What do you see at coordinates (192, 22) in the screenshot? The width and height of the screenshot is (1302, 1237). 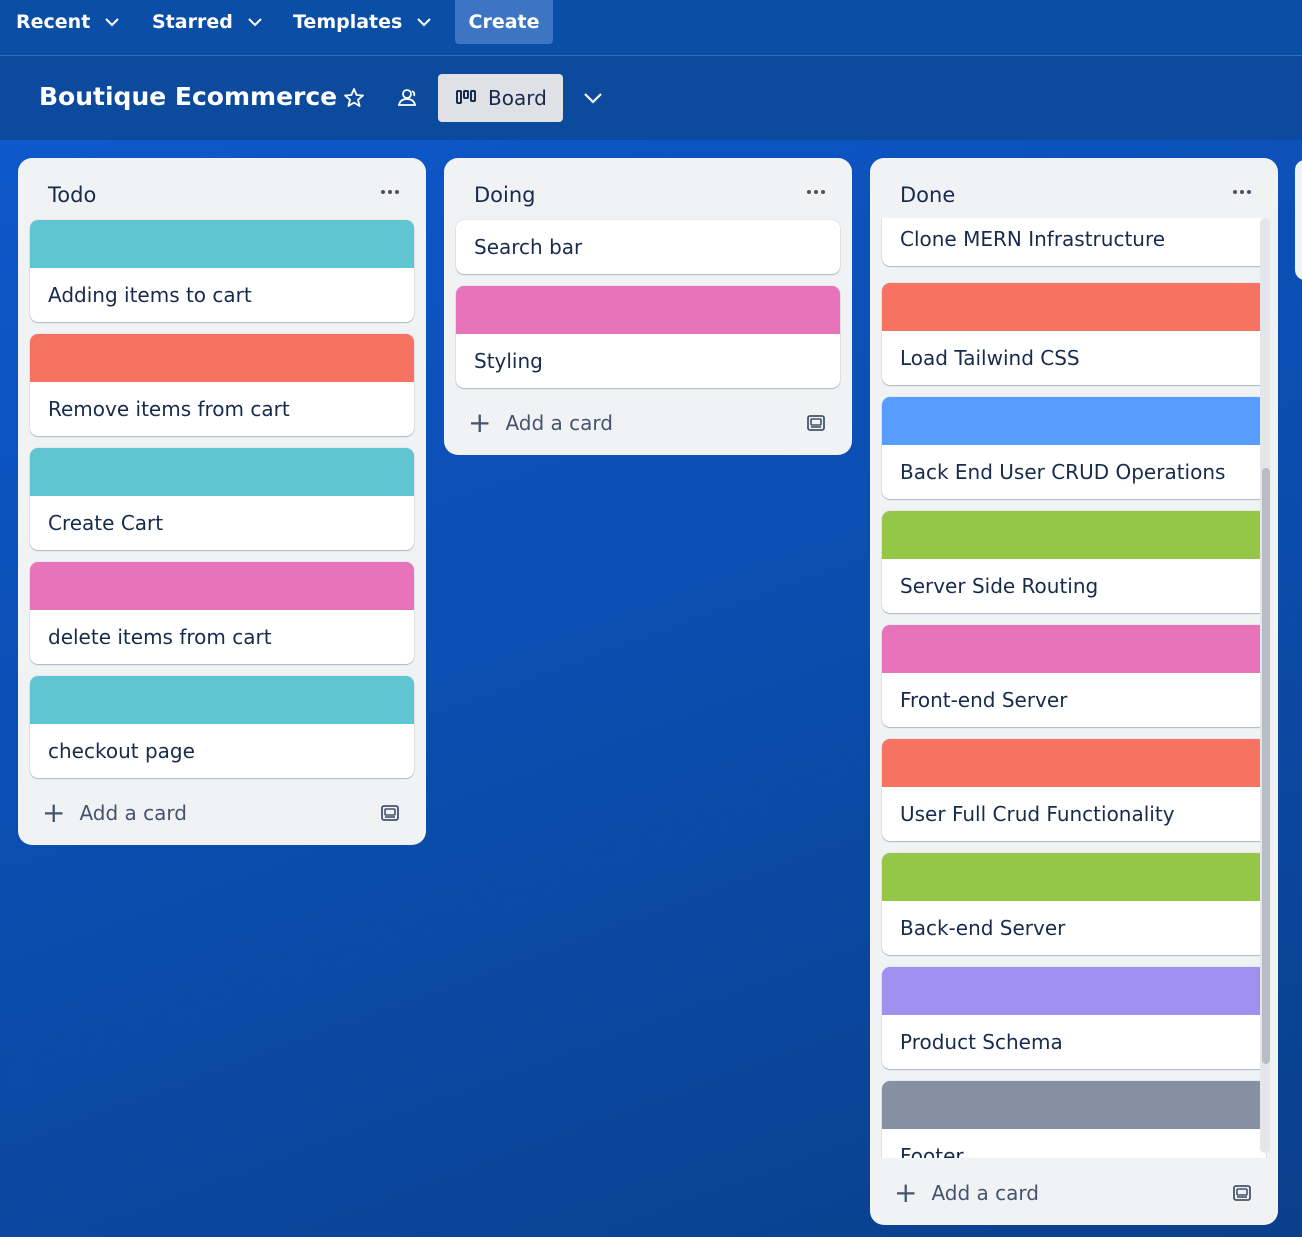 I see `nav-starred-label: Starred` at bounding box center [192, 22].